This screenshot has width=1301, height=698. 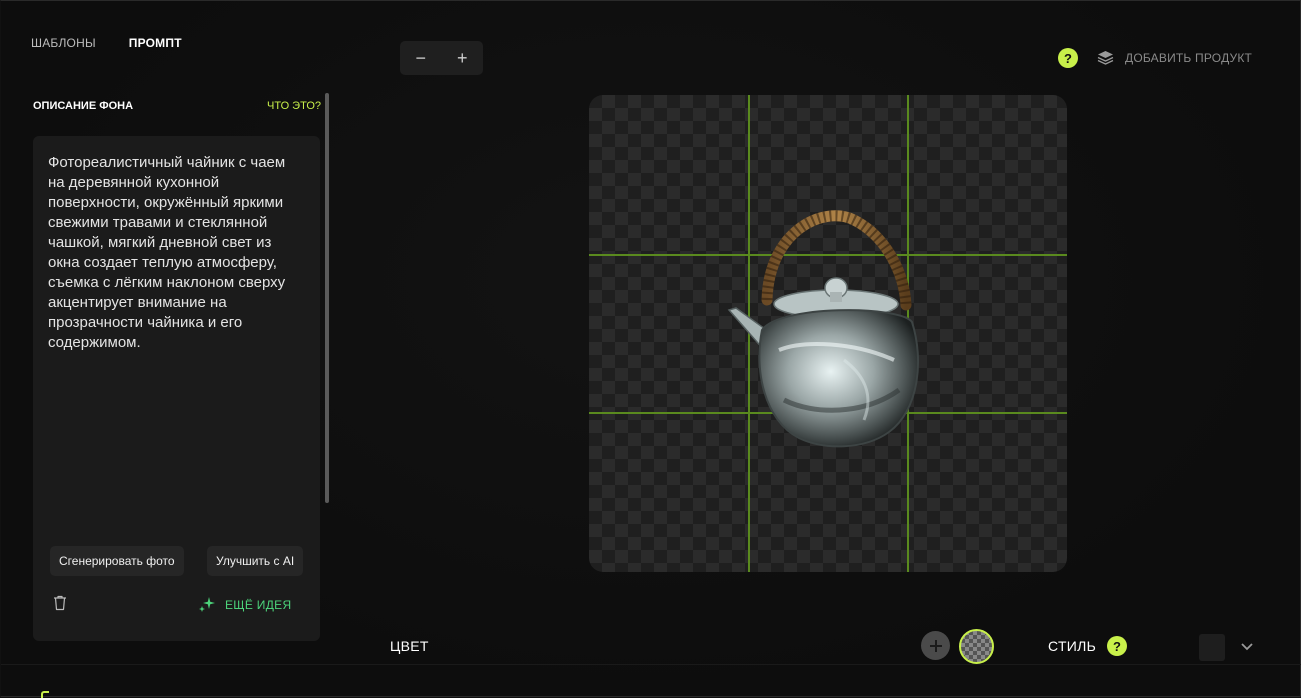 I want to click on tab-templates: ШАБЛОНЫ, so click(x=63, y=43).